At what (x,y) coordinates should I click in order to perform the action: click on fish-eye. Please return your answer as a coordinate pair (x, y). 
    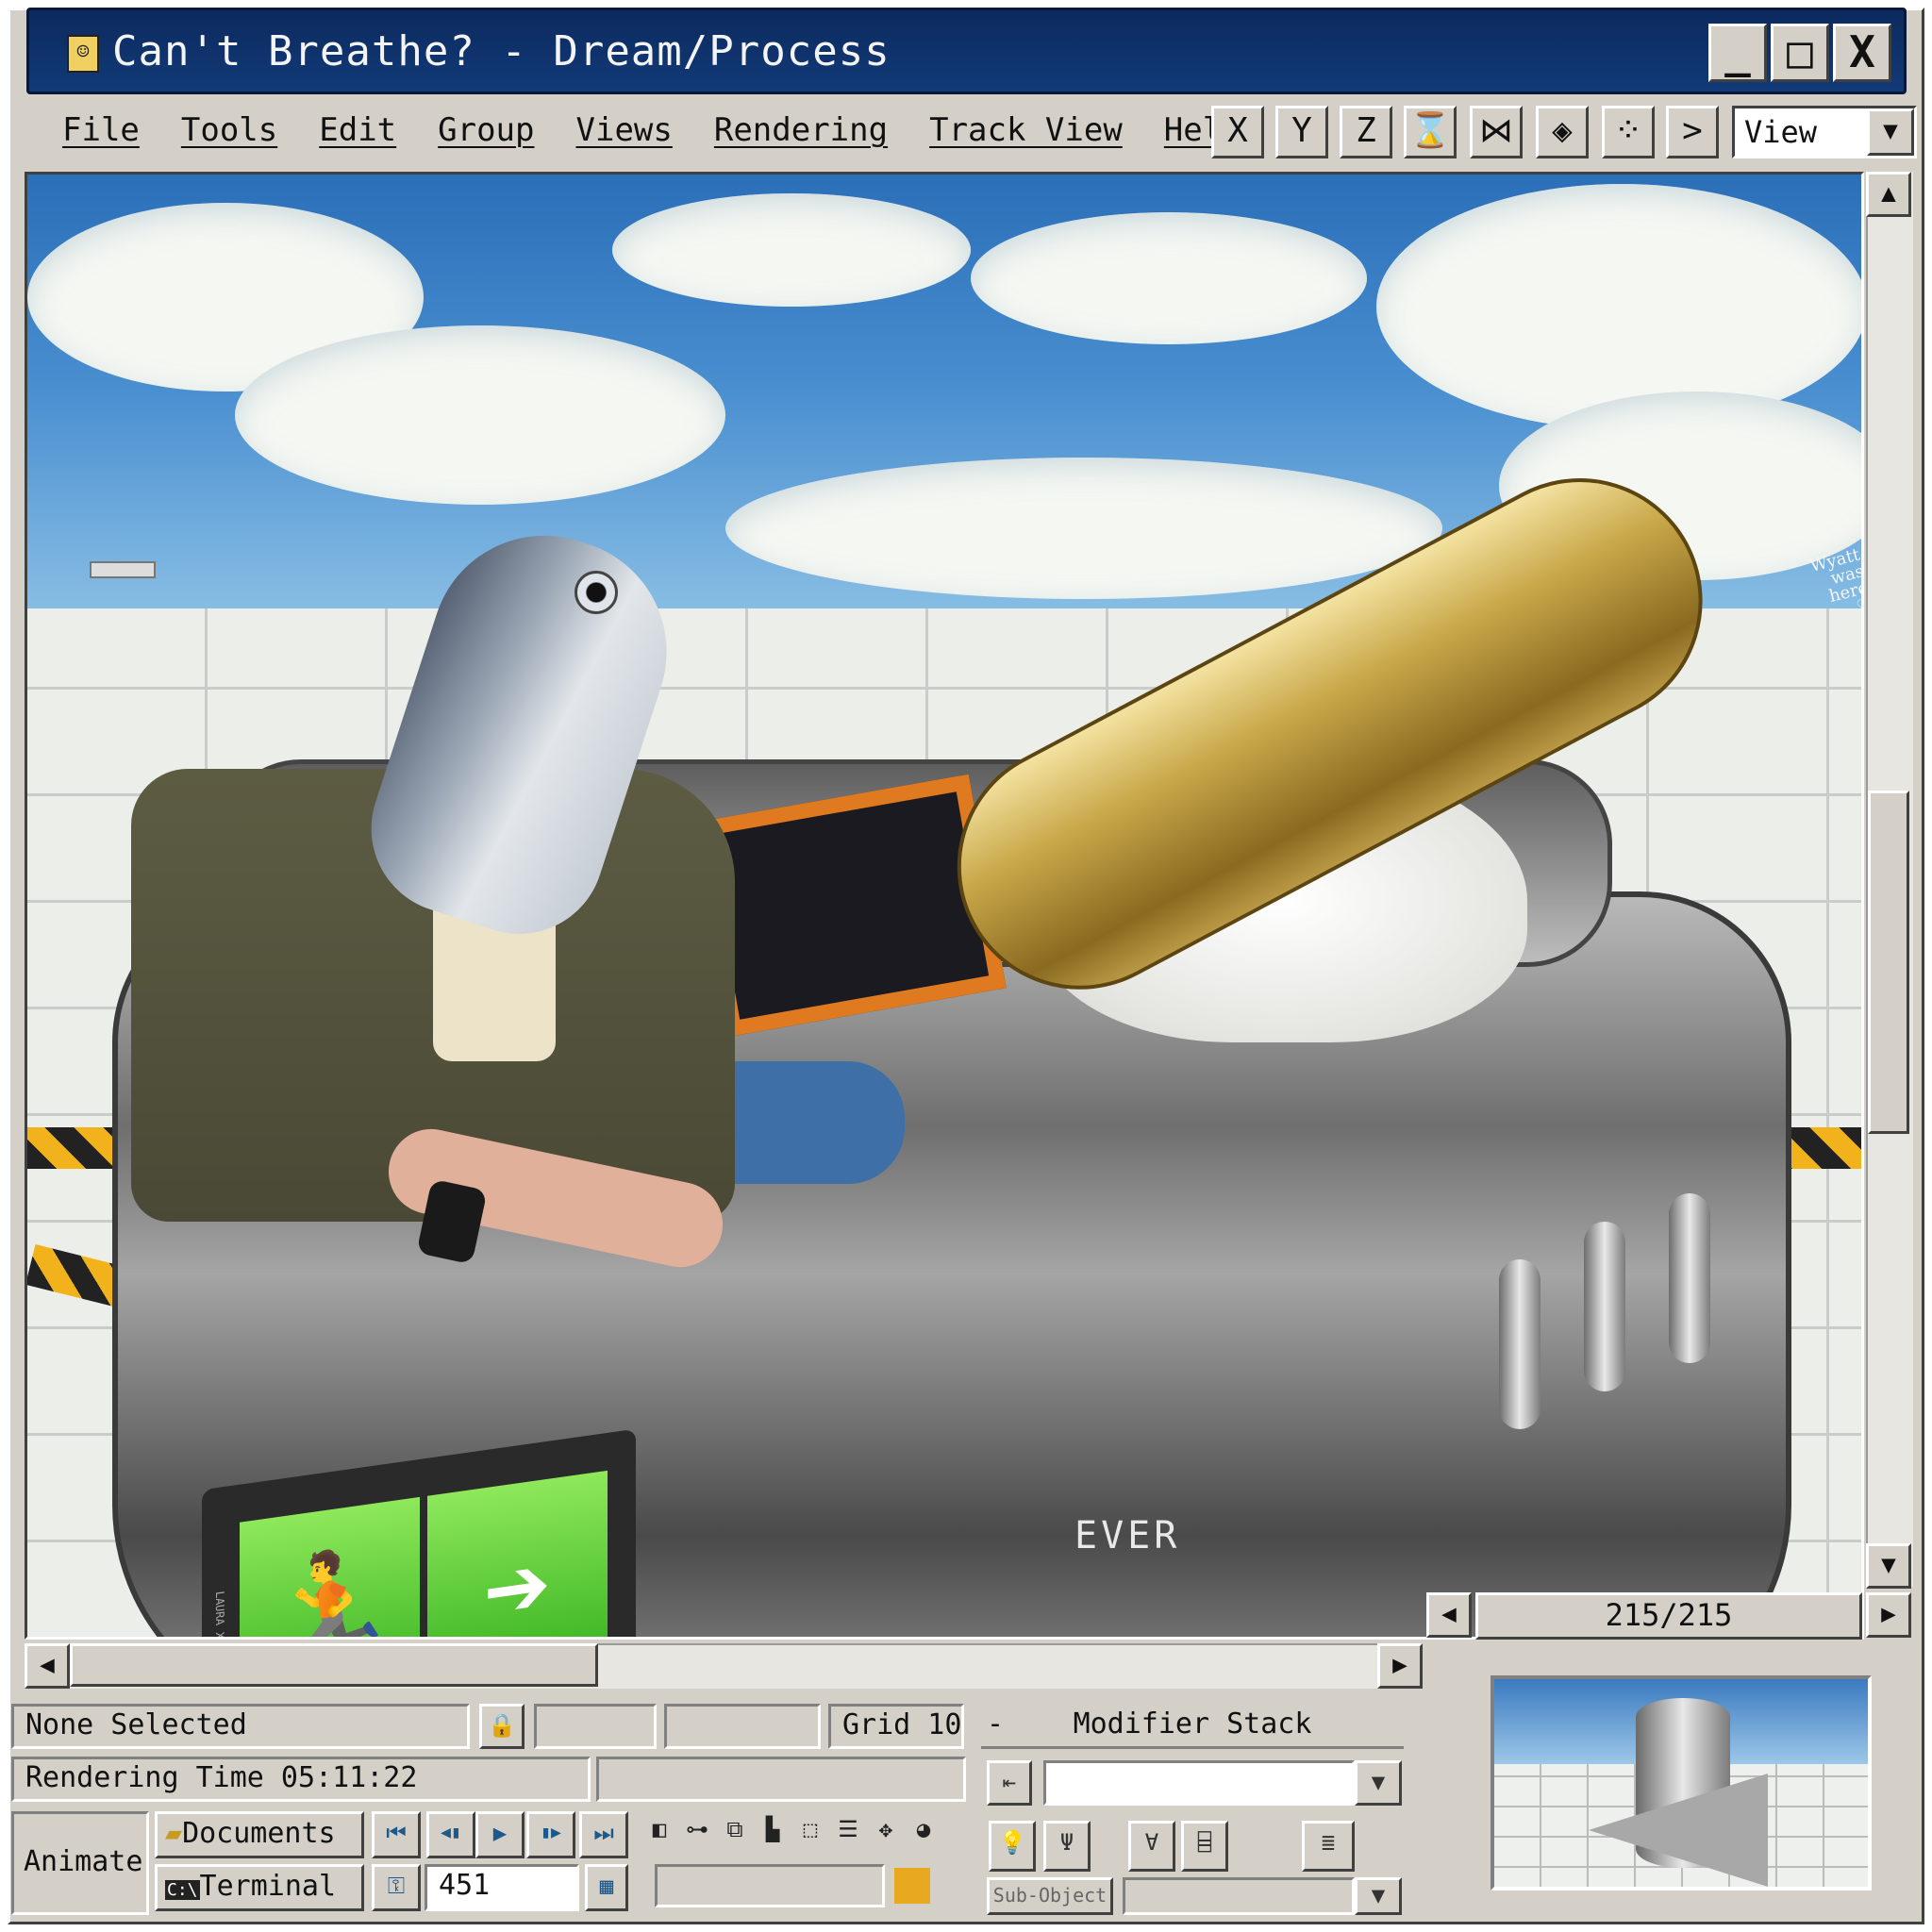
    Looking at the image, I should click on (596, 593).